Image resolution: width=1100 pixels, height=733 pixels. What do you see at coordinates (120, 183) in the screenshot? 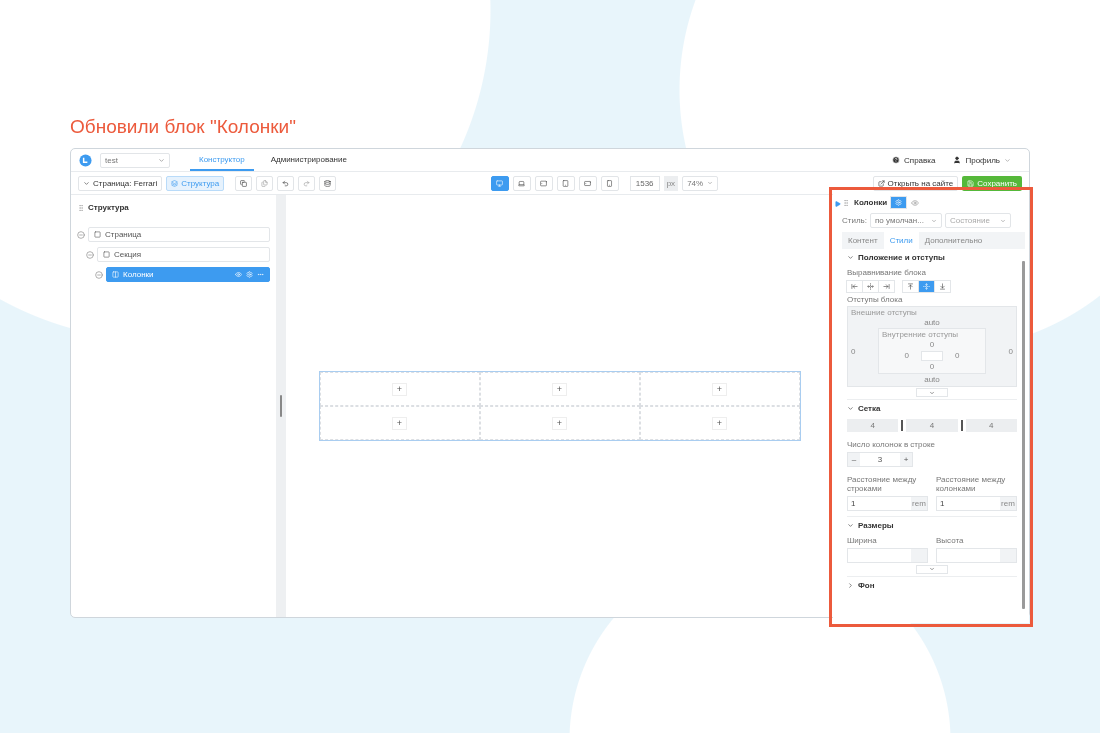
I see `page-select: Страница: Ferrari` at bounding box center [120, 183].